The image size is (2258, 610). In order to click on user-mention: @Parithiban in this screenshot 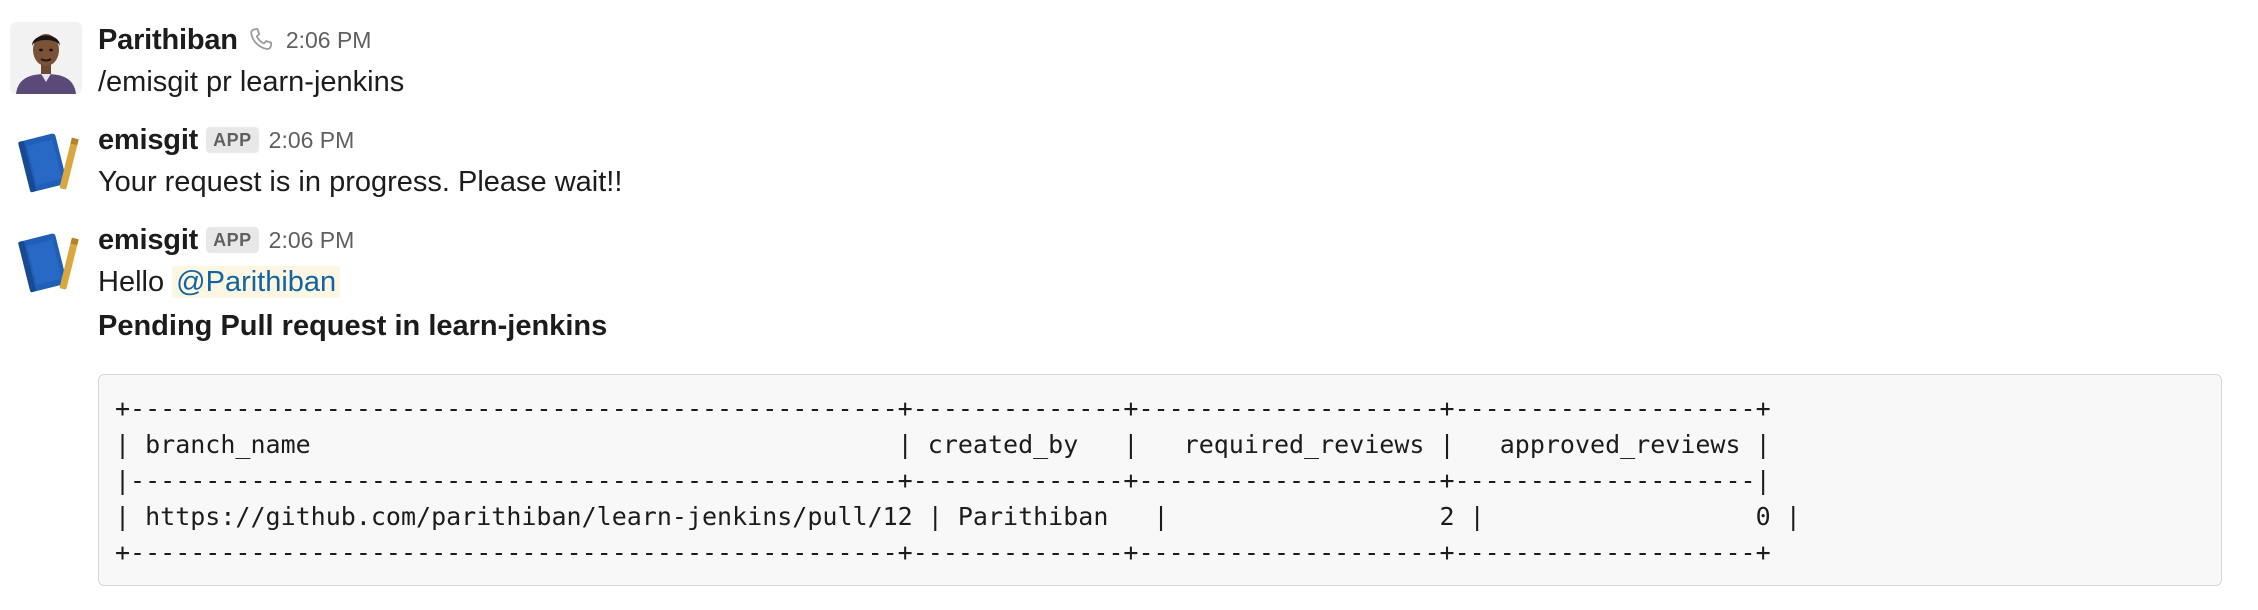, I will do `click(256, 282)`.